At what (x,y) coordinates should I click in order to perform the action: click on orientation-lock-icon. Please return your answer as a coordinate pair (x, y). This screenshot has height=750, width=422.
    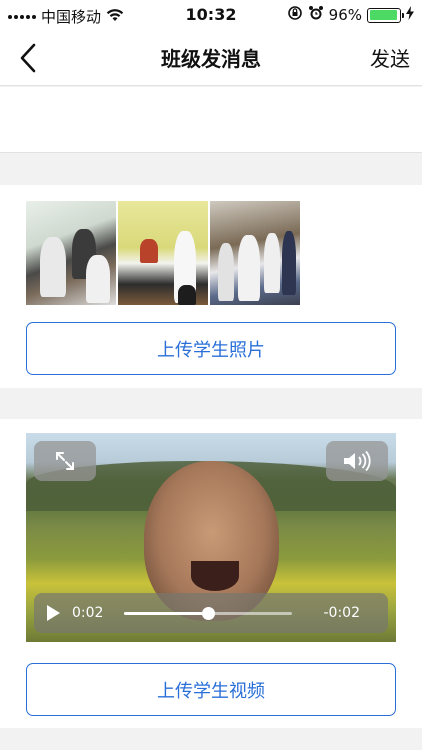
    Looking at the image, I should click on (295, 15).